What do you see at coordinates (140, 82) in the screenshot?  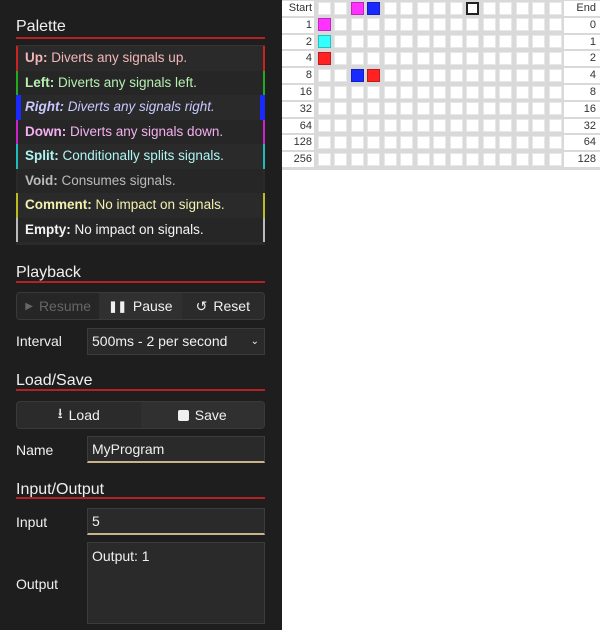 I see `palette-item-left: Left: Diverts any signals left.` at bounding box center [140, 82].